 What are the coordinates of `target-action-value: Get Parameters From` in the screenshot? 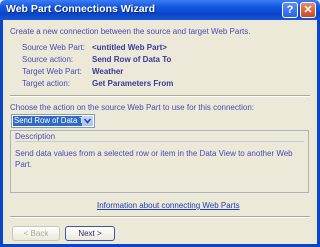 It's located at (133, 83).